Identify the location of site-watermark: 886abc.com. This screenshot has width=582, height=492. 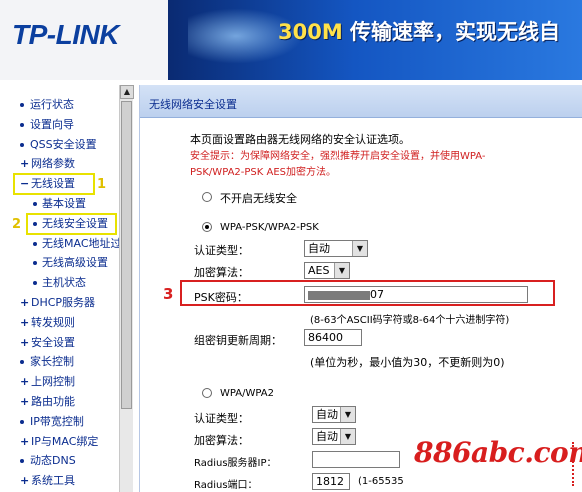
(496, 460).